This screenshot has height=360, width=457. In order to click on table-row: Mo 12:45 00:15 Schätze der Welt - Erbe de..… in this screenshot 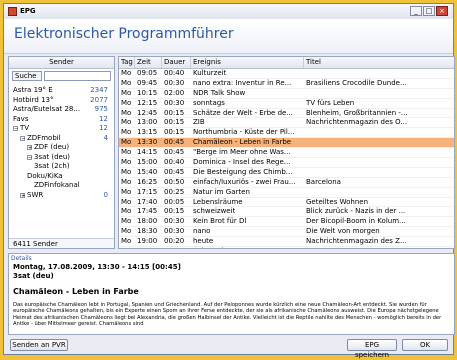, I will do `click(286, 114)`.